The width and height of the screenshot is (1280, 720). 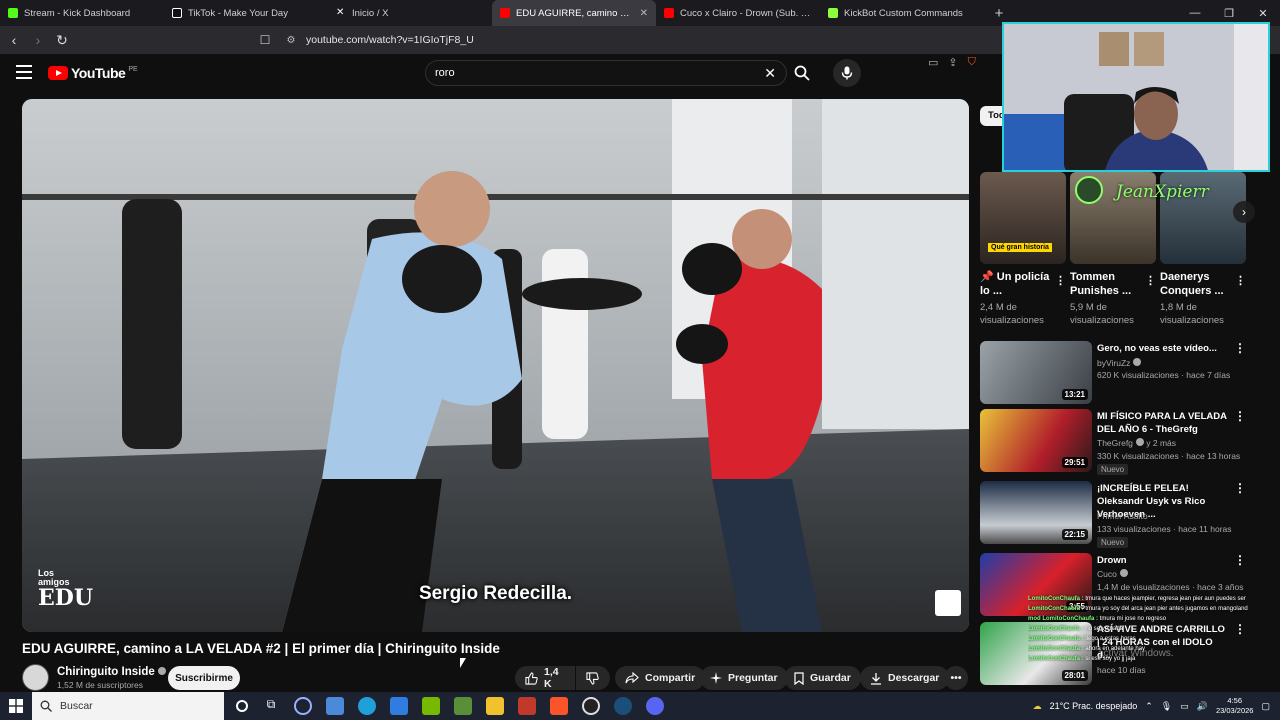 What do you see at coordinates (1107, 574) in the screenshot?
I see `channel-name-text: Cuco` at bounding box center [1107, 574].